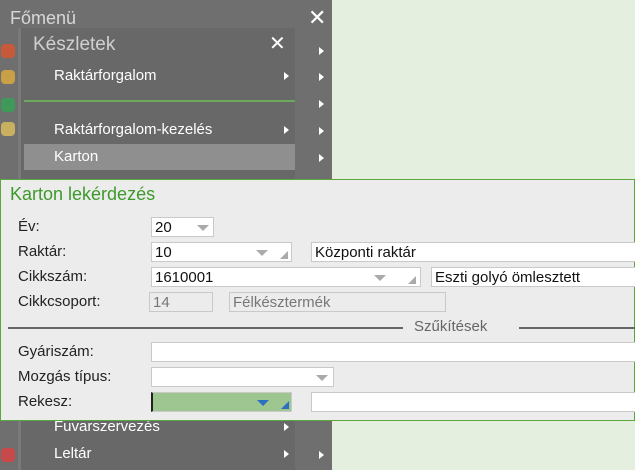 This screenshot has width=635, height=470. What do you see at coordinates (221, 402) in the screenshot?
I see `rekesz-combo` at bounding box center [221, 402].